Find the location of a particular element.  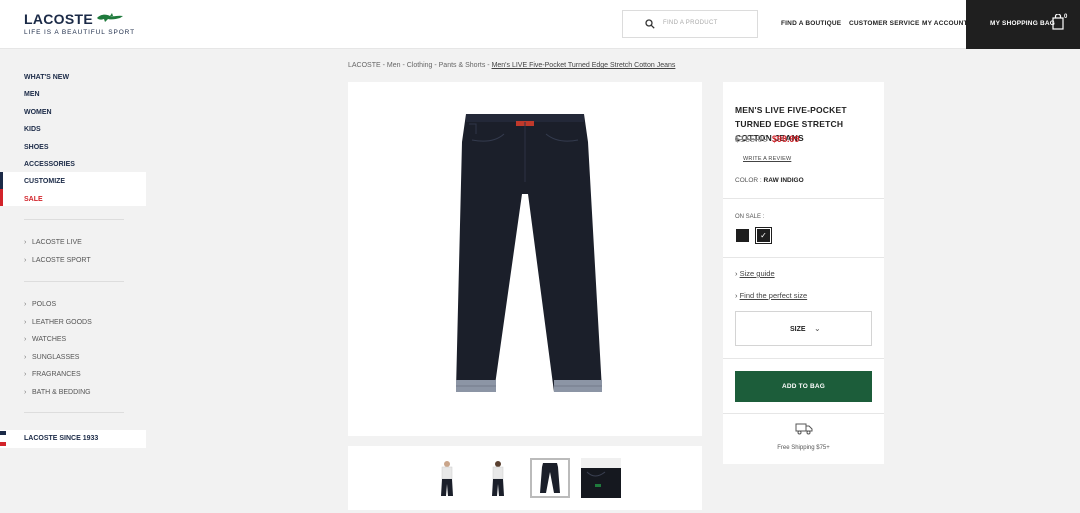

color-swatch-selected: ✓ is located at coordinates (763, 235).